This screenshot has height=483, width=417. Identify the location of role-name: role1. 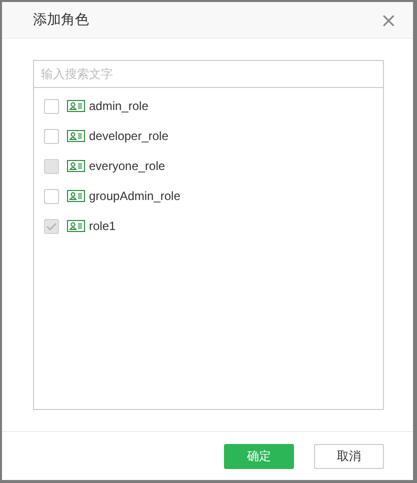
(102, 226).